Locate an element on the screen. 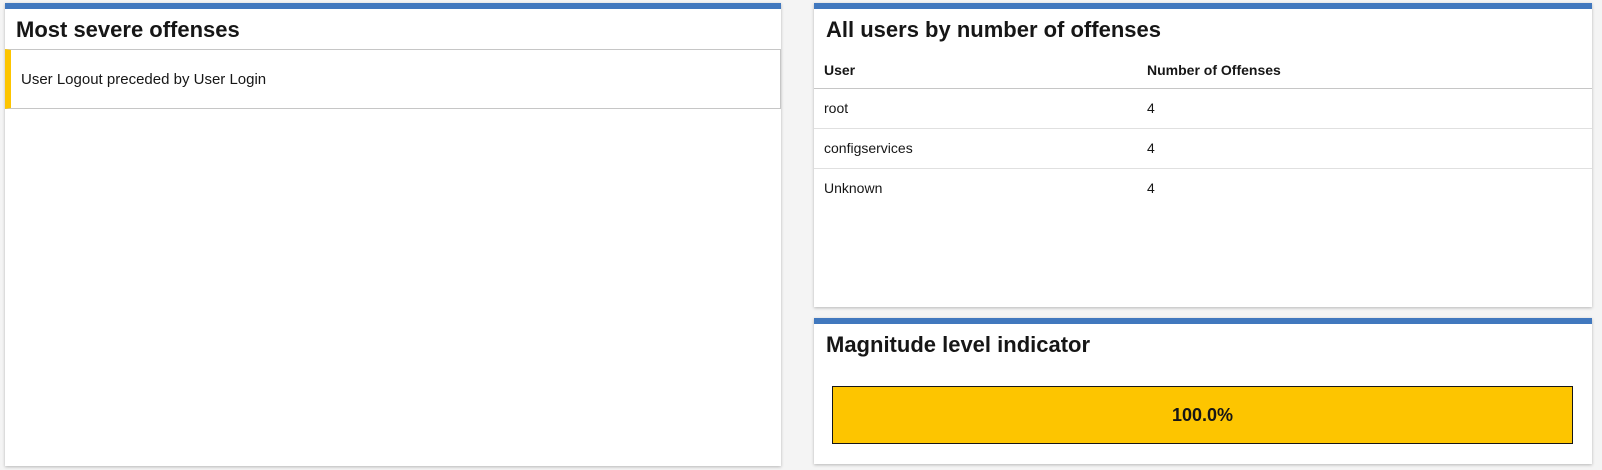 Image resolution: width=1602 pixels, height=470 pixels. table-row: root 4 is located at coordinates (1203, 108).